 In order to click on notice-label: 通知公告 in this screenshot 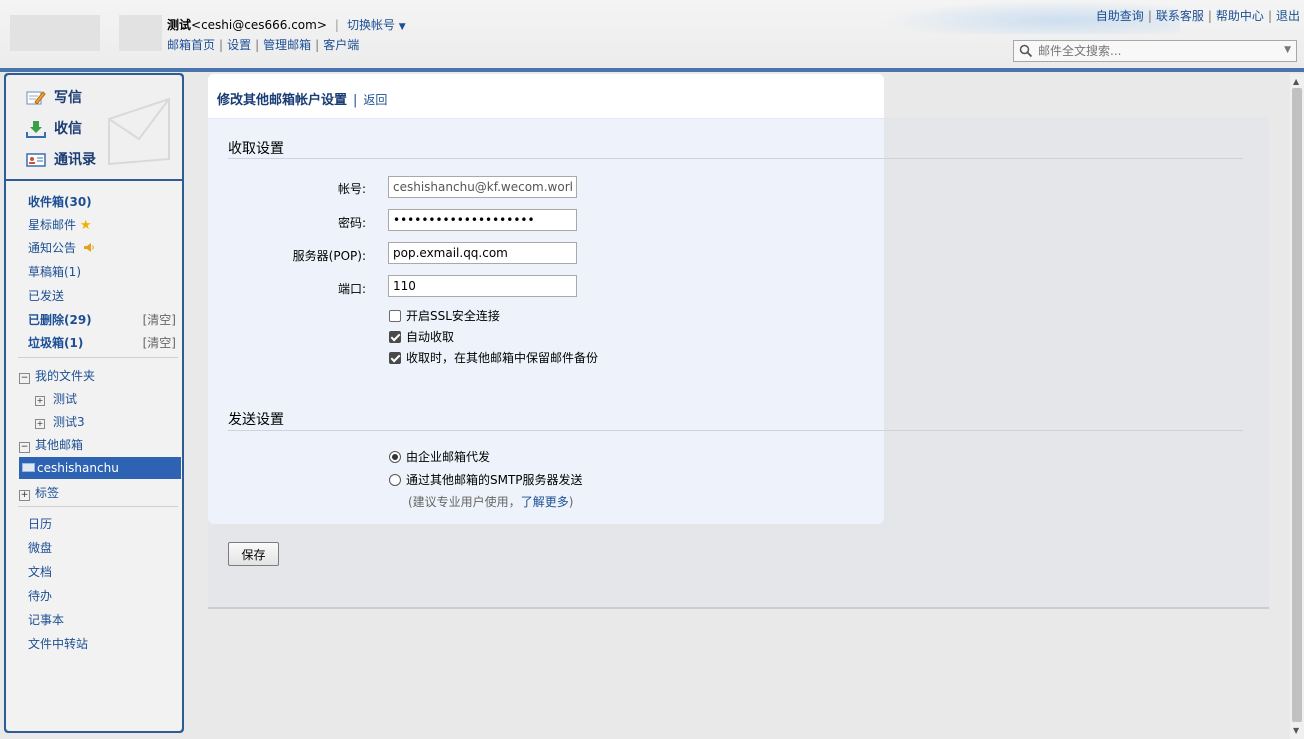, I will do `click(52, 248)`.